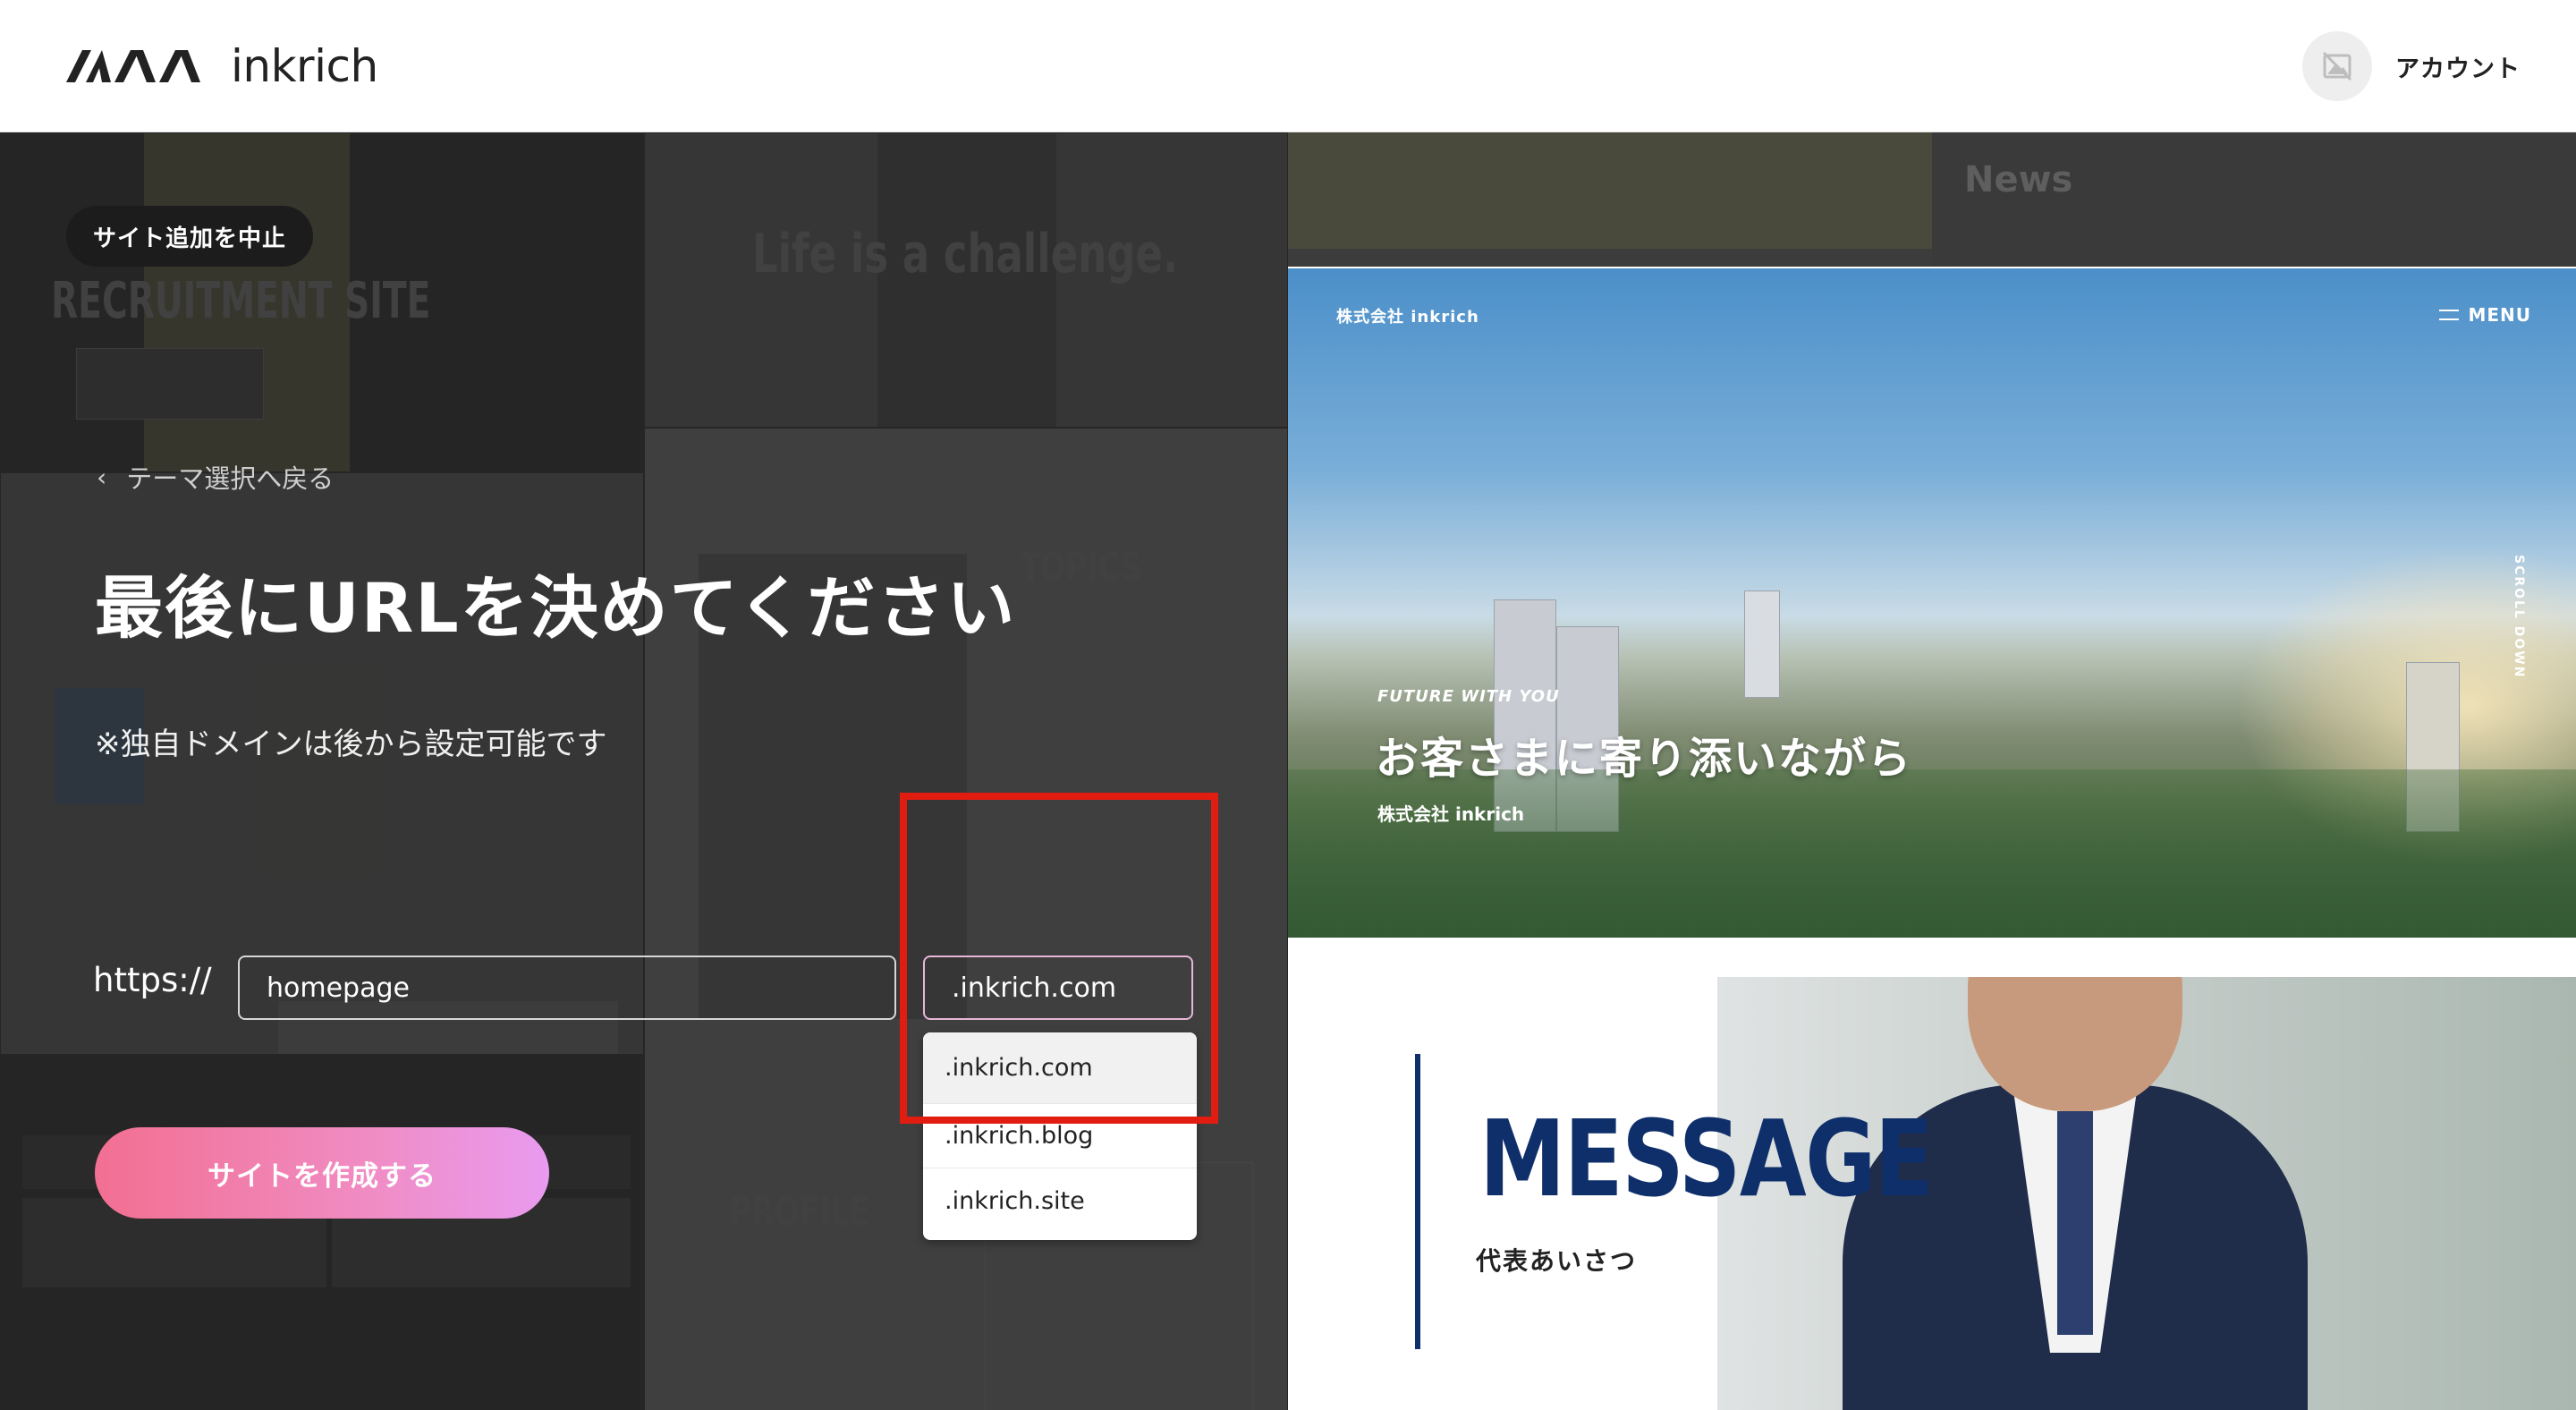 This screenshot has height=1410, width=2576. What do you see at coordinates (230, 478) in the screenshot?
I see `back-label: テーマ選択へ戻る` at bounding box center [230, 478].